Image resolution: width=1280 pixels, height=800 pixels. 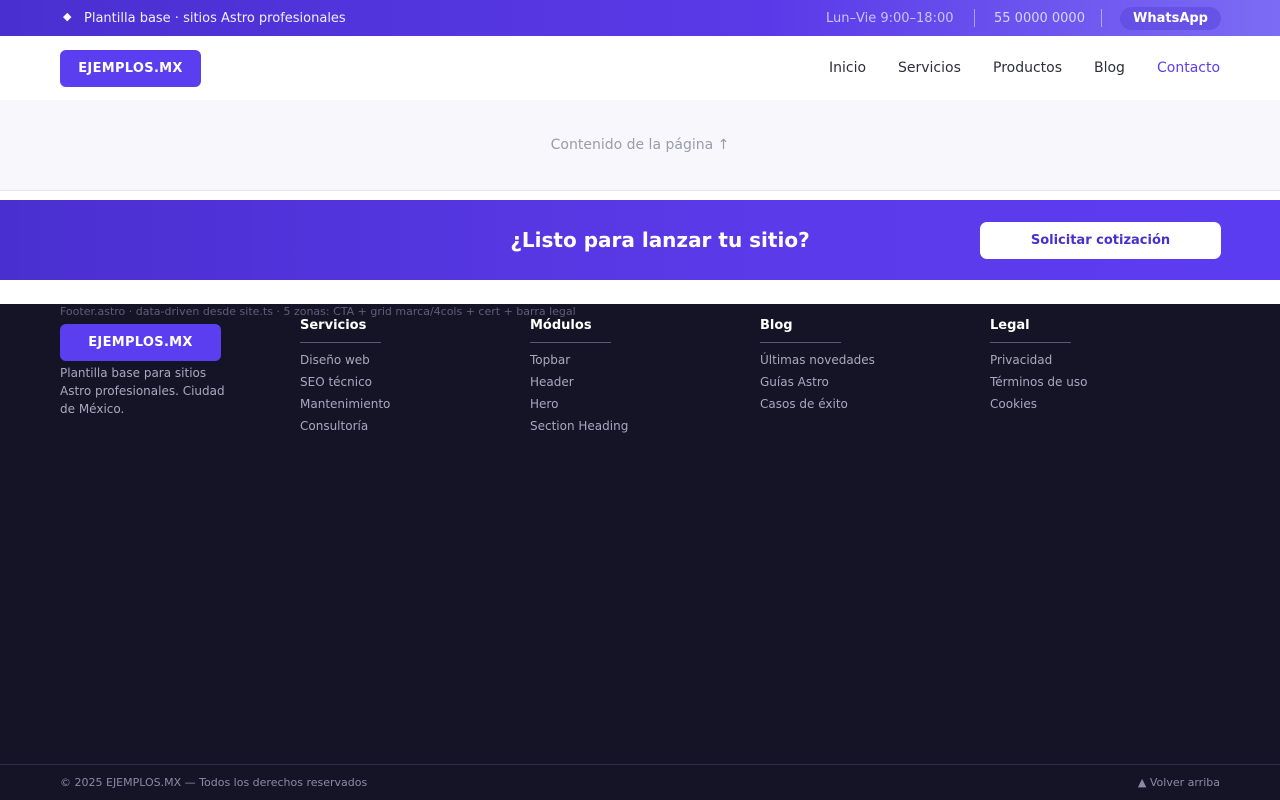 I want to click on footer-link: SEO técnico, so click(x=345, y=382).